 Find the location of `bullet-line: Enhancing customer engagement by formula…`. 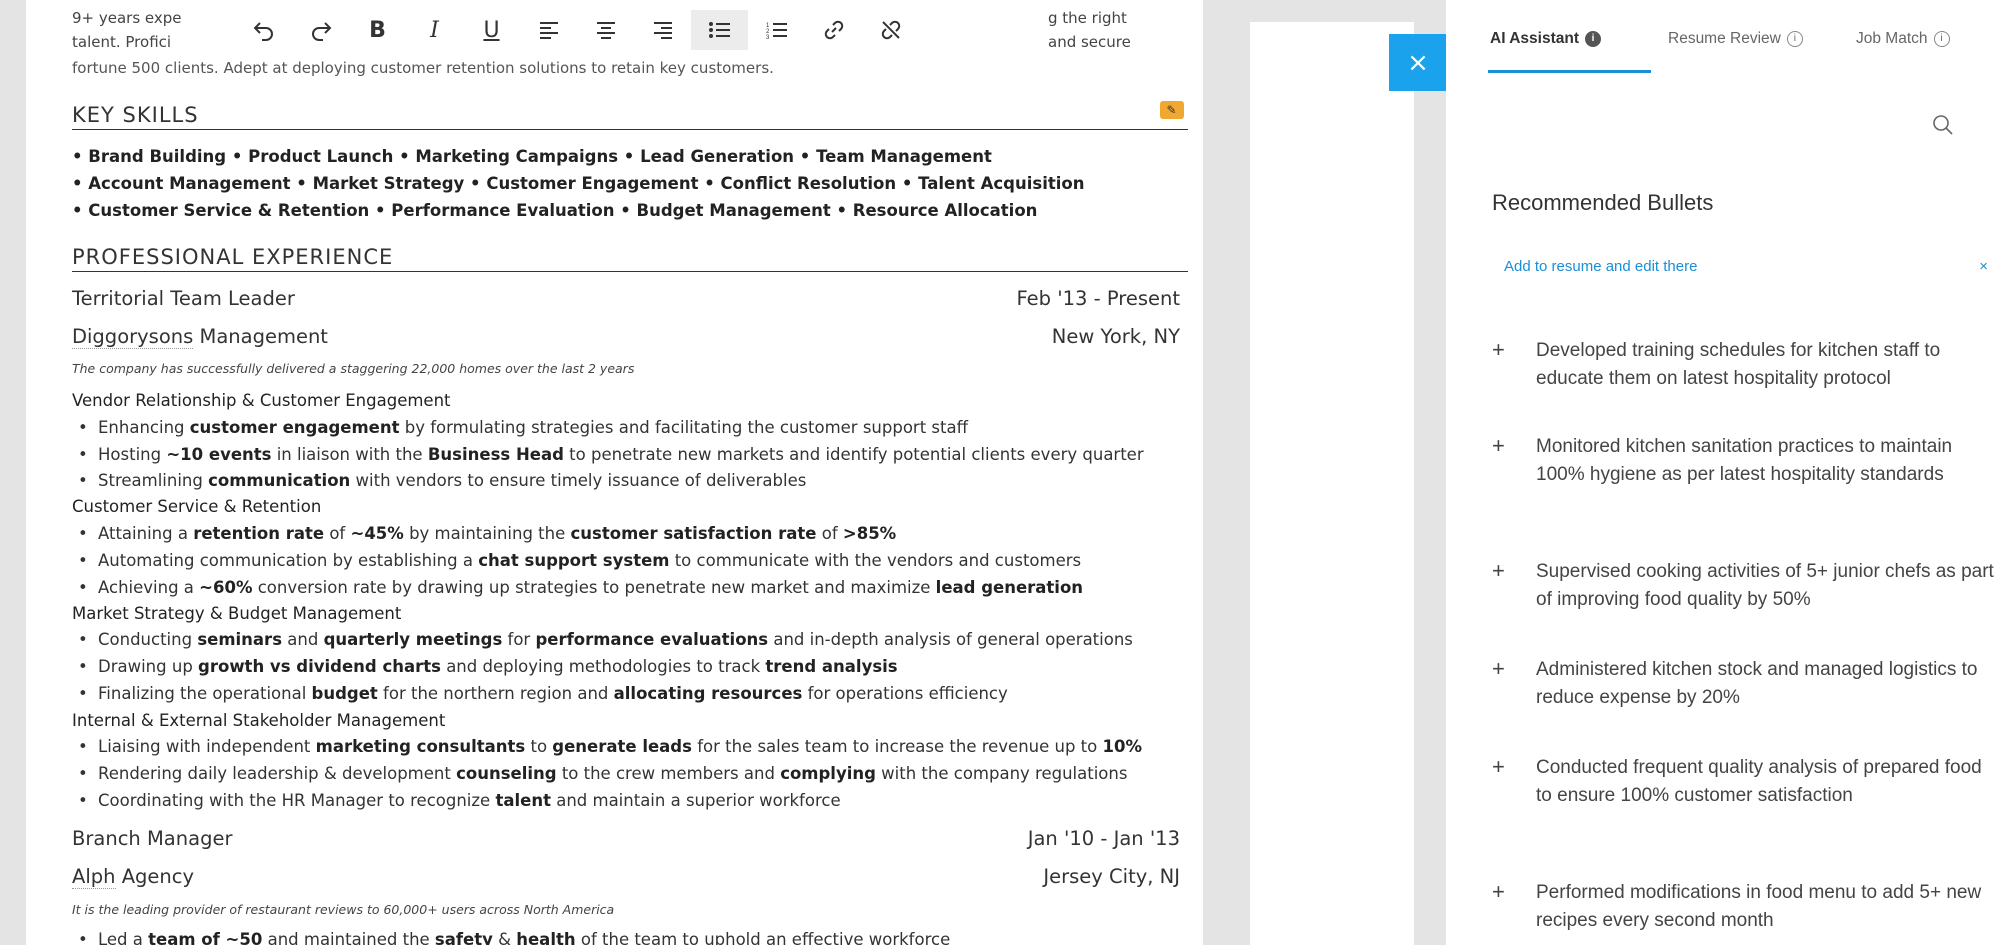

bullet-line: Enhancing customer engagement by formula… is located at coordinates (523, 427).